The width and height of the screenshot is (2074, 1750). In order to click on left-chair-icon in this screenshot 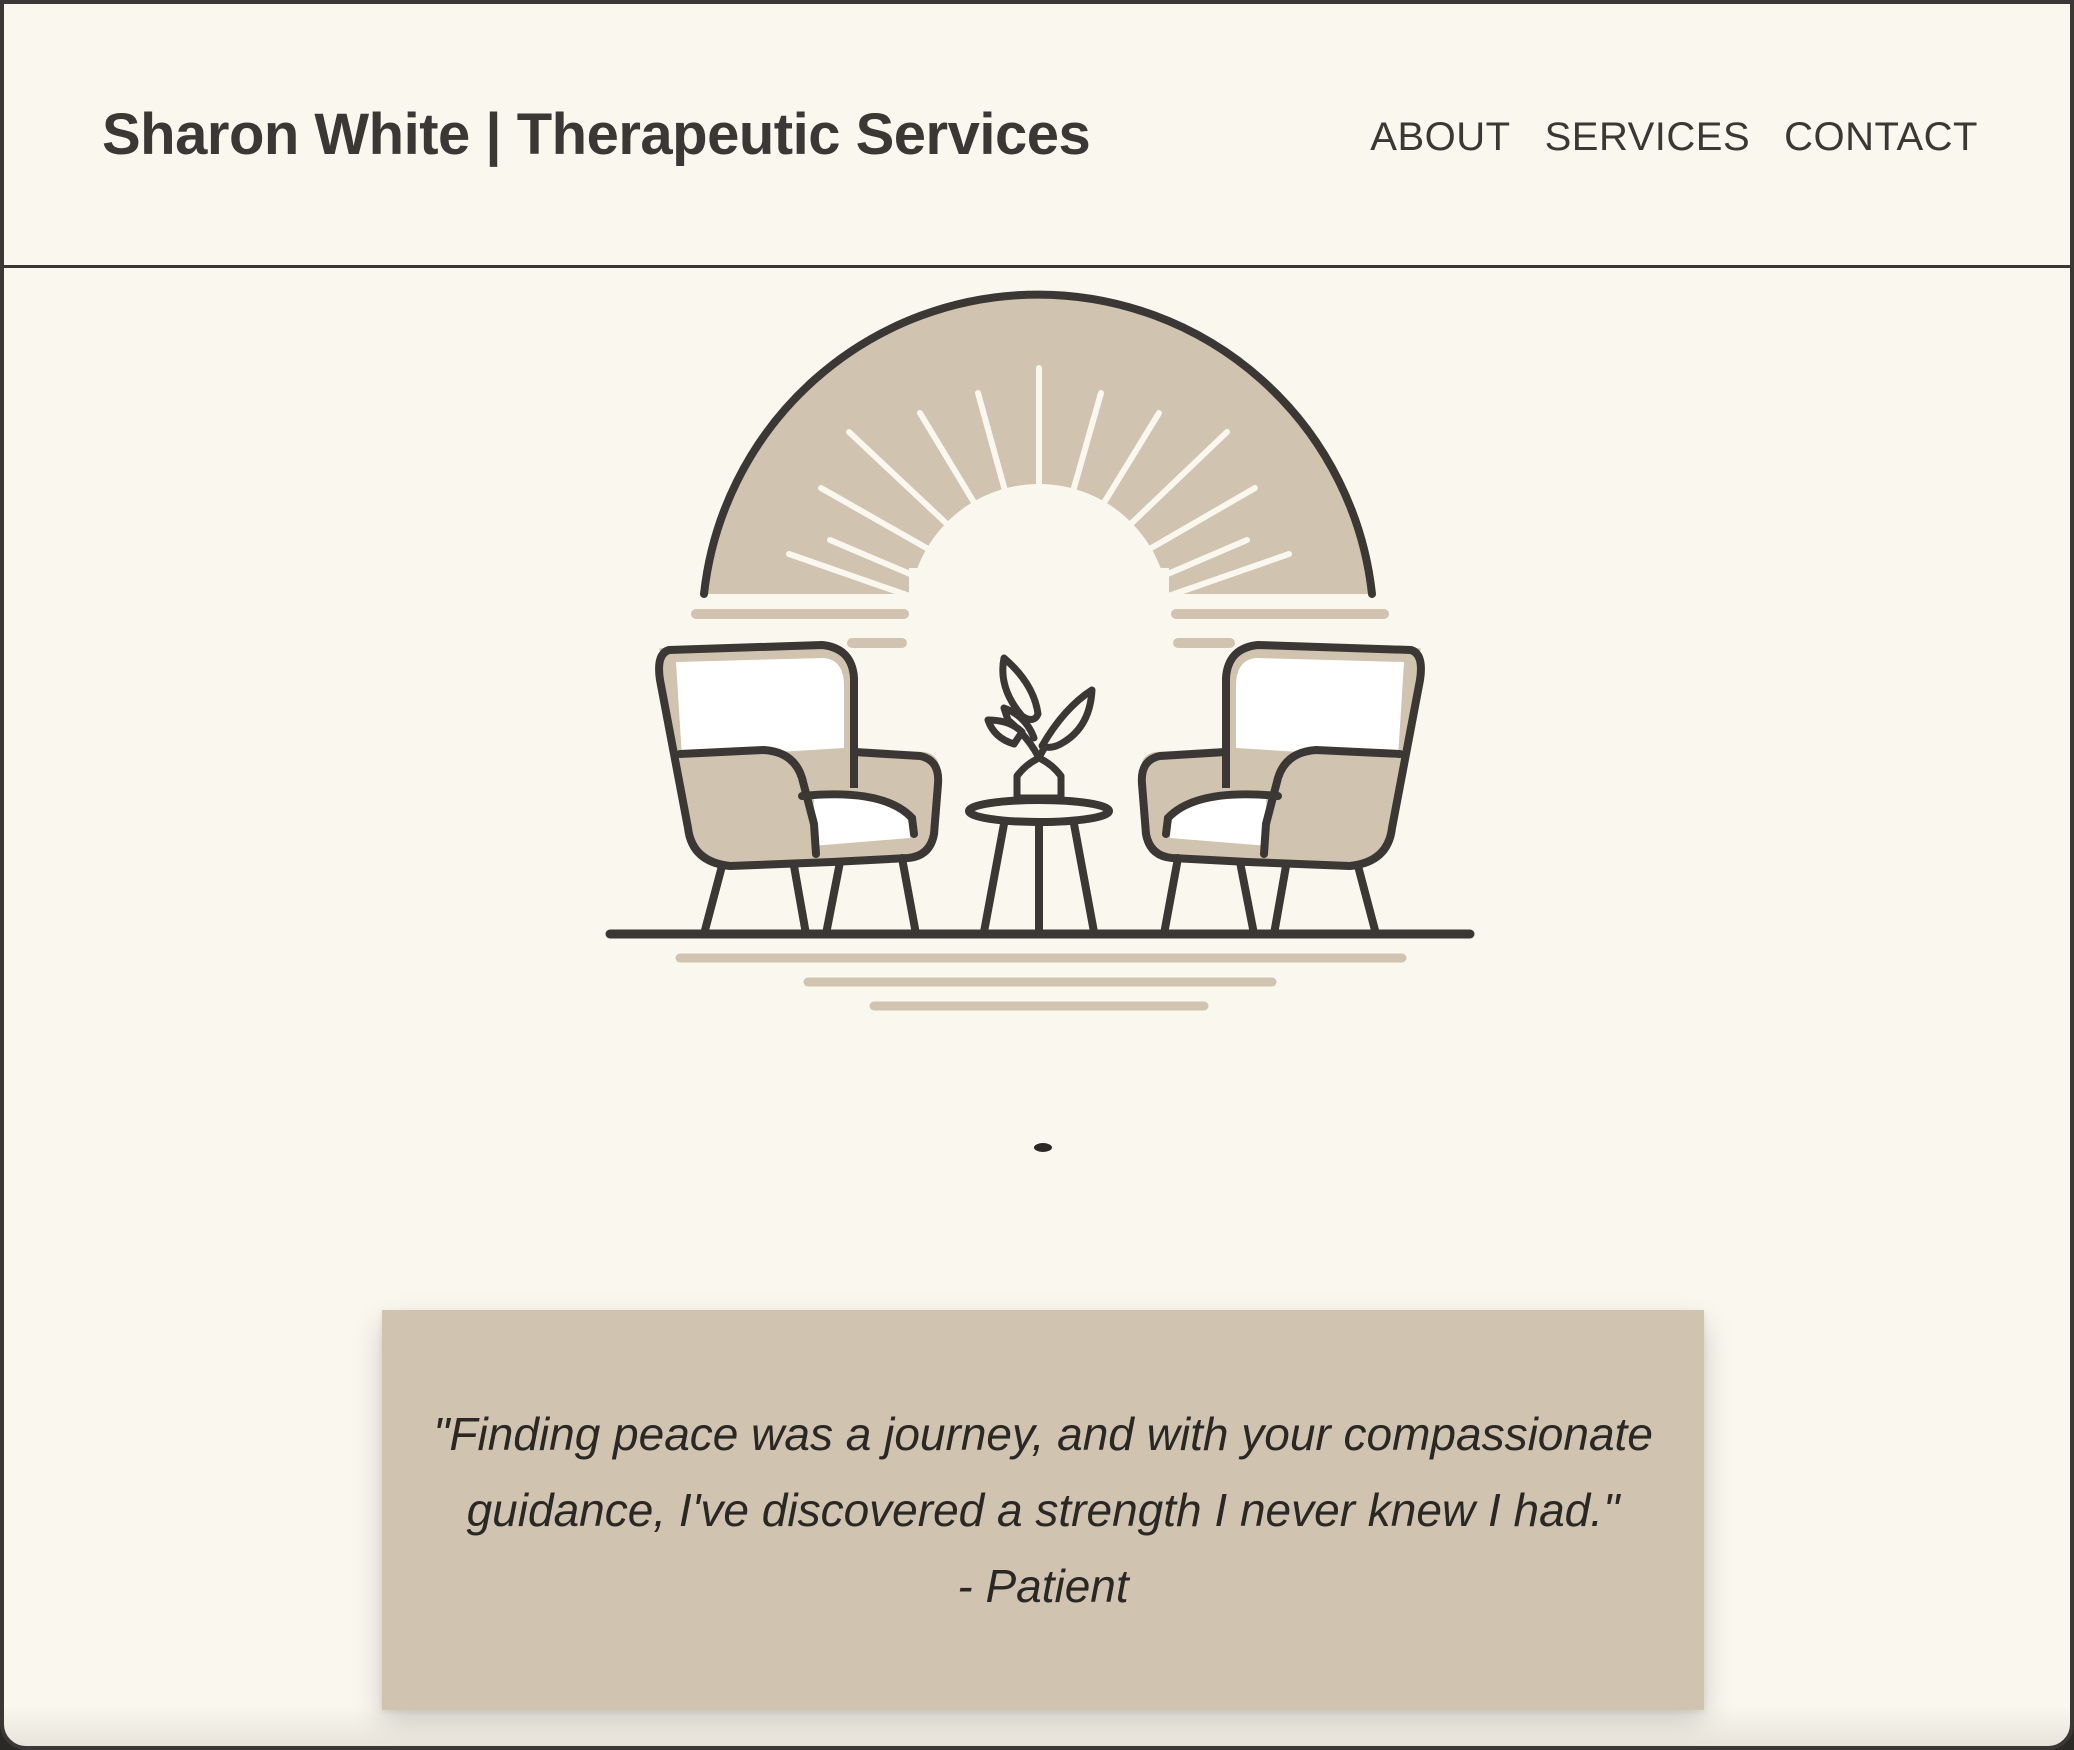, I will do `click(799, 789)`.